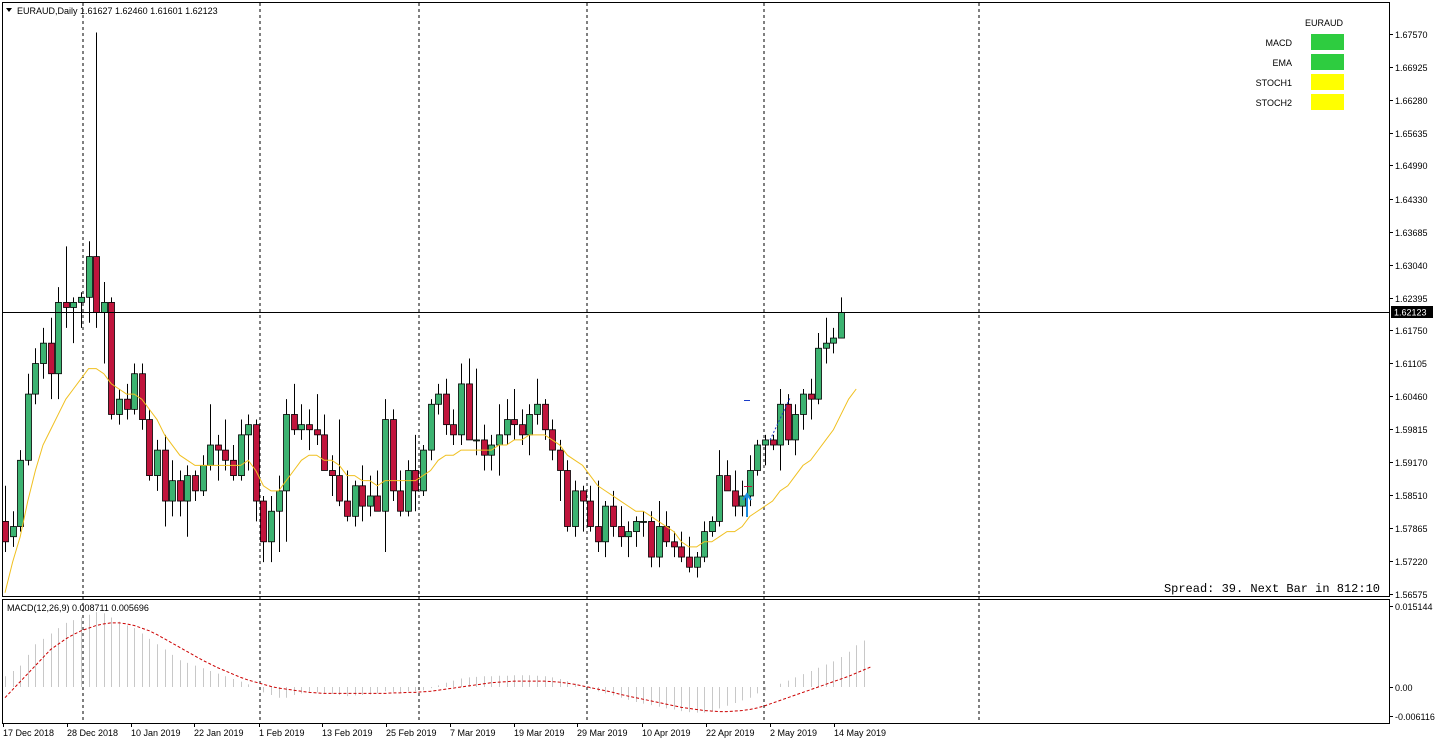 The height and width of the screenshot is (744, 1436). What do you see at coordinates (28, 733) in the screenshot?
I see `time-tick-label: 17 Dec 2018` at bounding box center [28, 733].